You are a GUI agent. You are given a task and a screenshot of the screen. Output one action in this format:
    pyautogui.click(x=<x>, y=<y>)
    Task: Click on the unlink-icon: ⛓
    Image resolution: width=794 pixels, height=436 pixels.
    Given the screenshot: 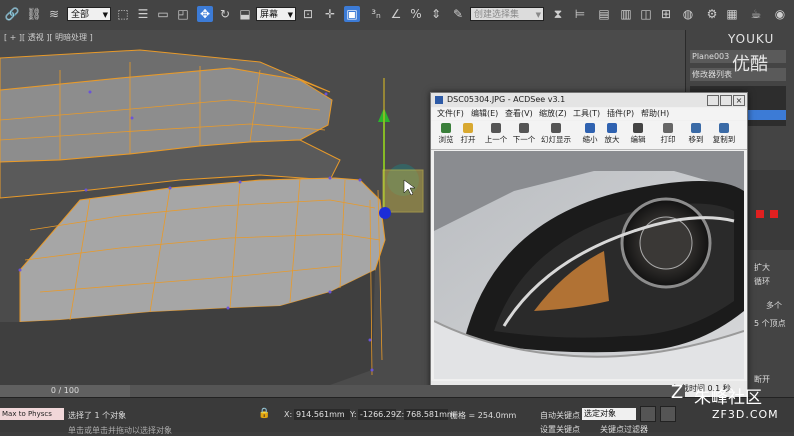 What is the action you would take?
    pyautogui.click(x=34, y=14)
    